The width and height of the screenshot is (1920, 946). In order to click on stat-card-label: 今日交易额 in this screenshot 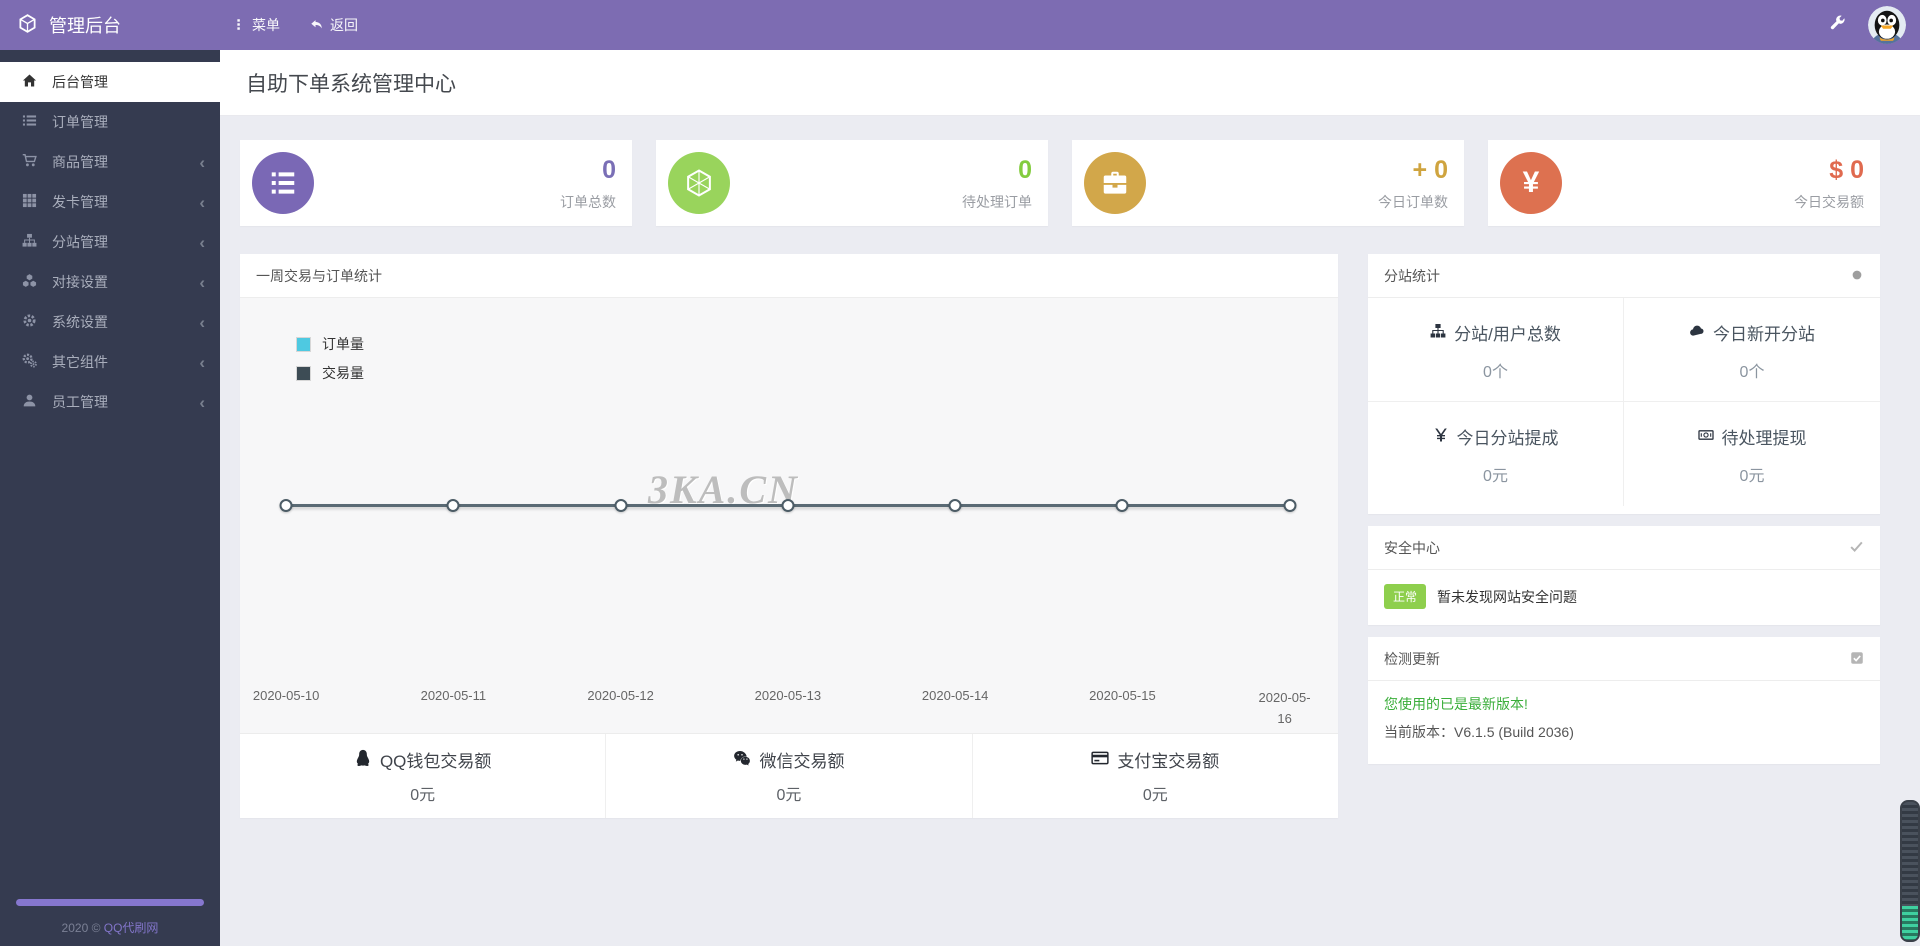, I will do `click(1829, 201)`.